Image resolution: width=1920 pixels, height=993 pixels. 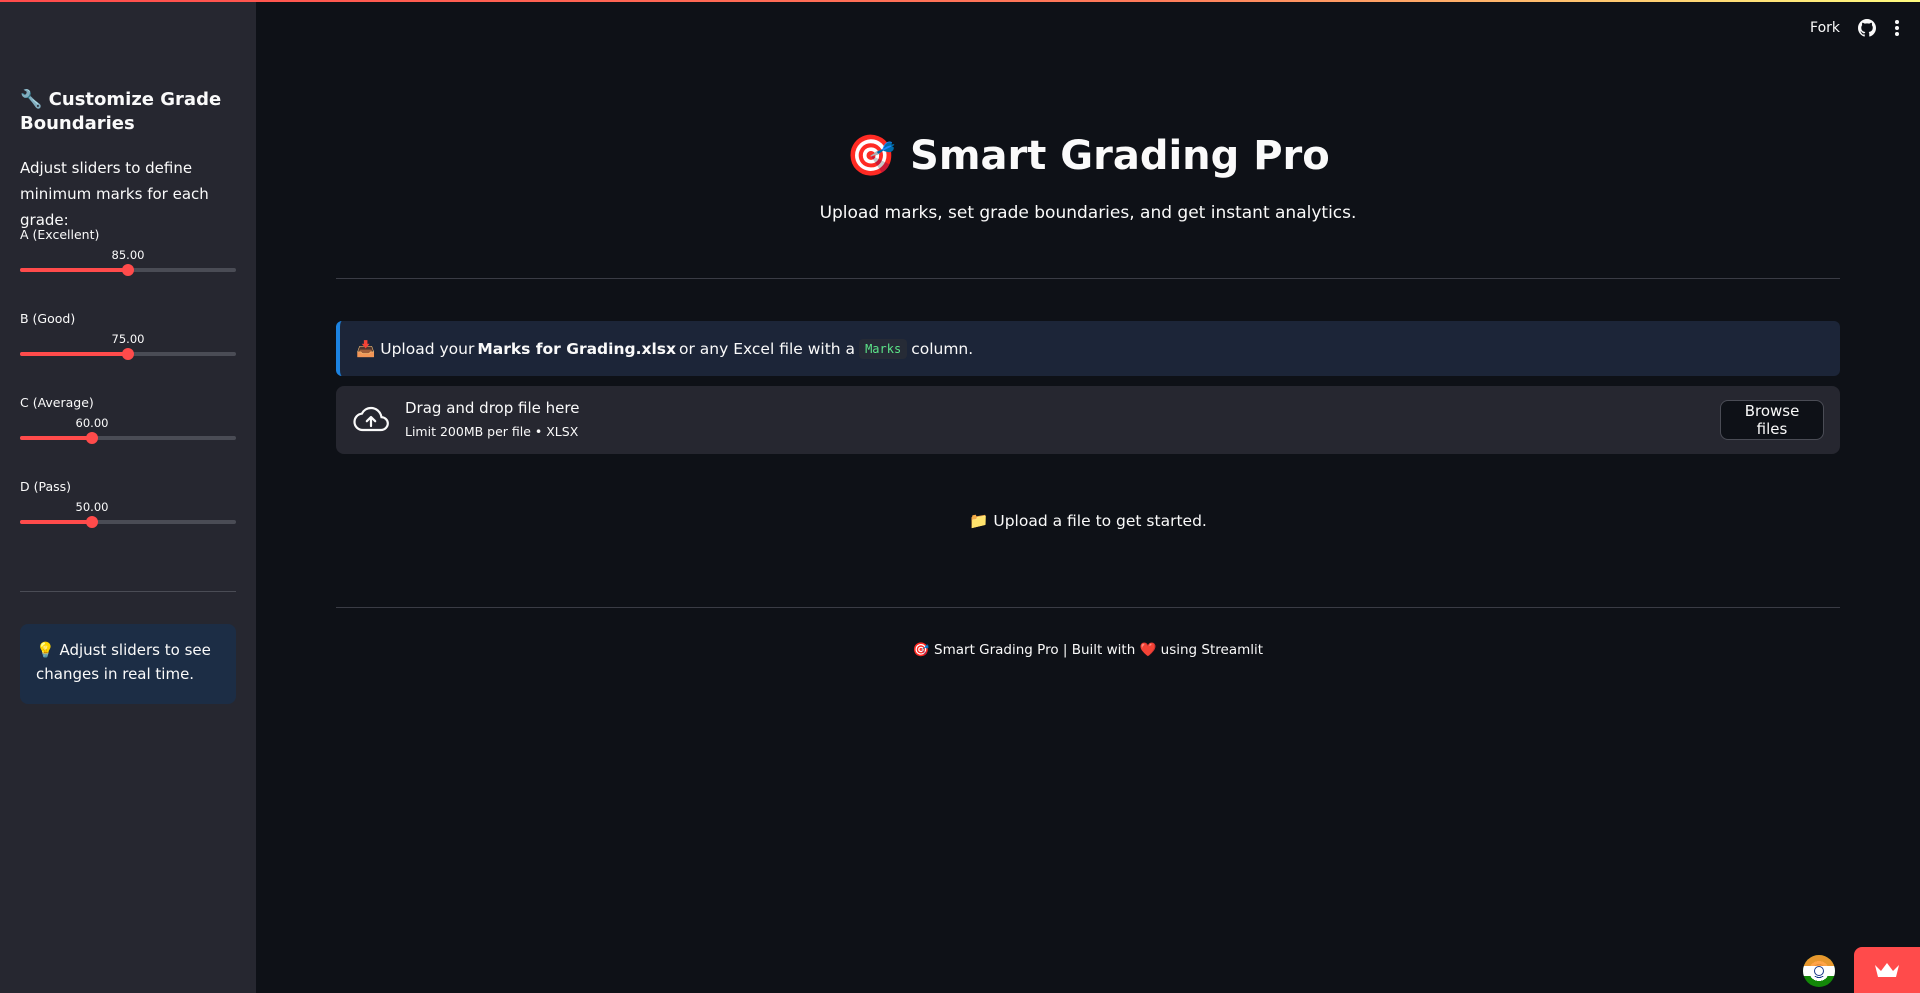 I want to click on slider-grade-b: B (Good) 75.00, so click(x=128, y=341).